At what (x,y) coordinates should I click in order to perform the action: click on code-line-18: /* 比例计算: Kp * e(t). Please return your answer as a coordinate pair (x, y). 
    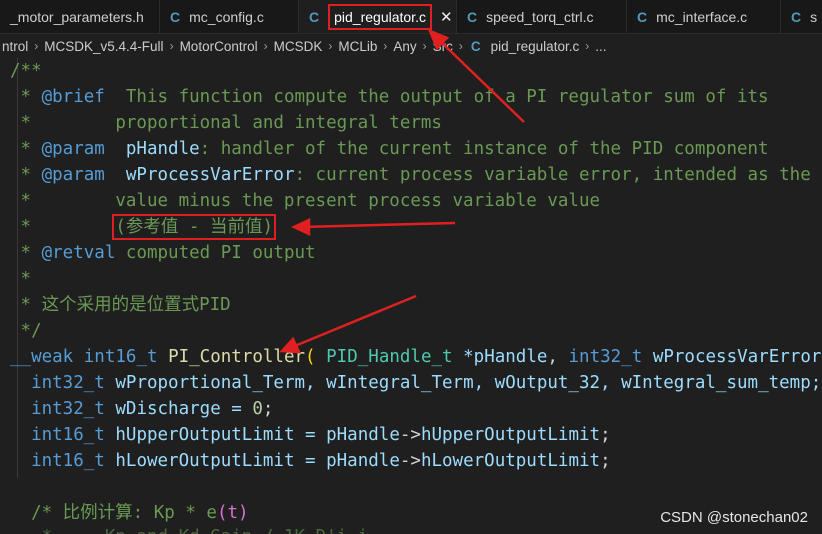
    Looking at the image, I should click on (129, 513).